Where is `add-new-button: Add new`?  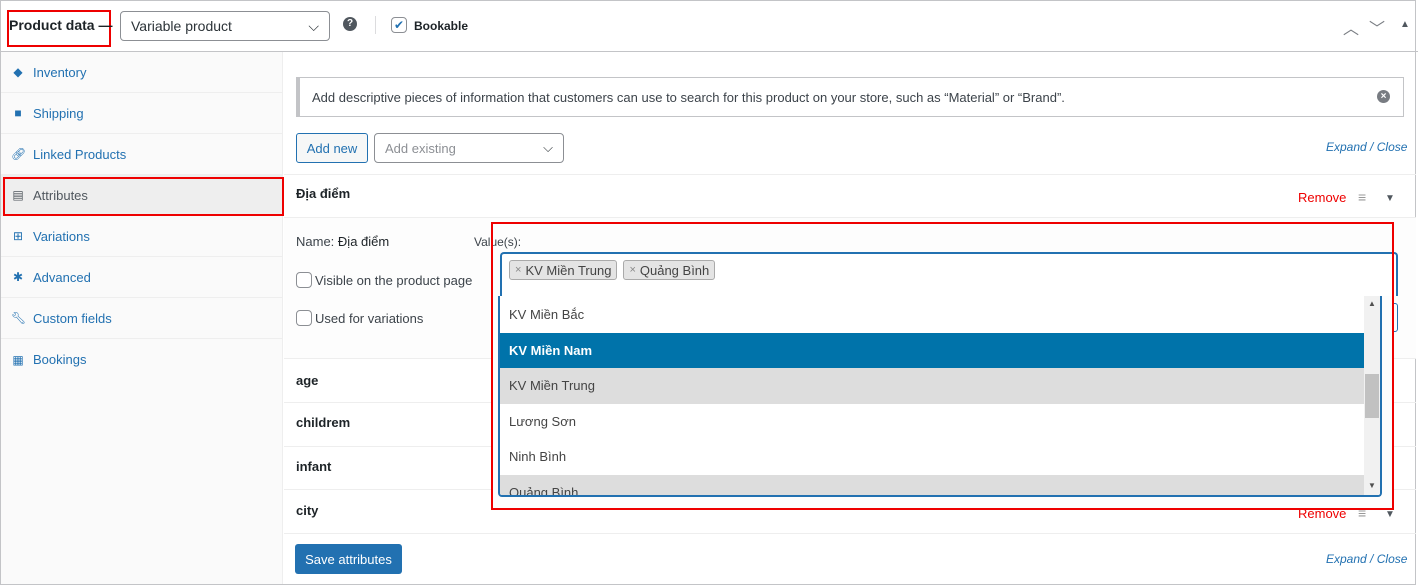
add-new-button: Add new is located at coordinates (332, 148).